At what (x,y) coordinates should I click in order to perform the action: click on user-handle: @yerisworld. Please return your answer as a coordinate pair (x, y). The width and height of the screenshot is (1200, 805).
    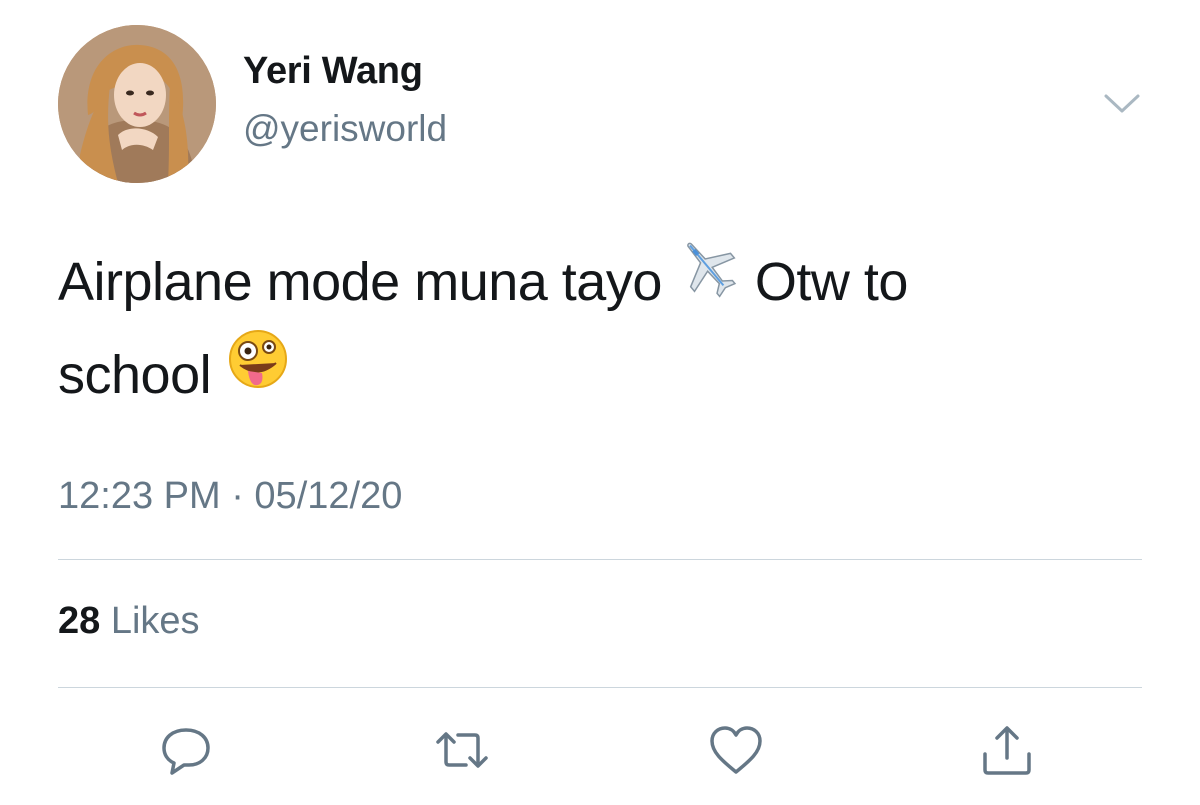
    Looking at the image, I should click on (345, 129).